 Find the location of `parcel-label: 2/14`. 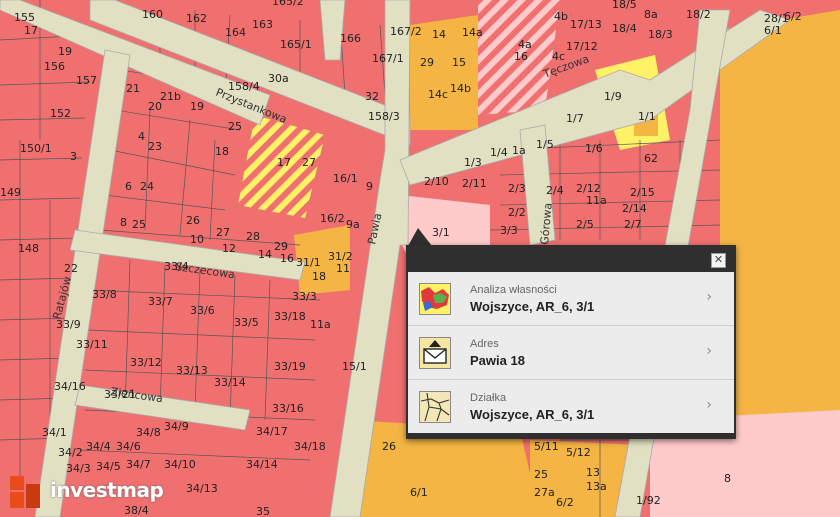

parcel-label: 2/14 is located at coordinates (634, 208).